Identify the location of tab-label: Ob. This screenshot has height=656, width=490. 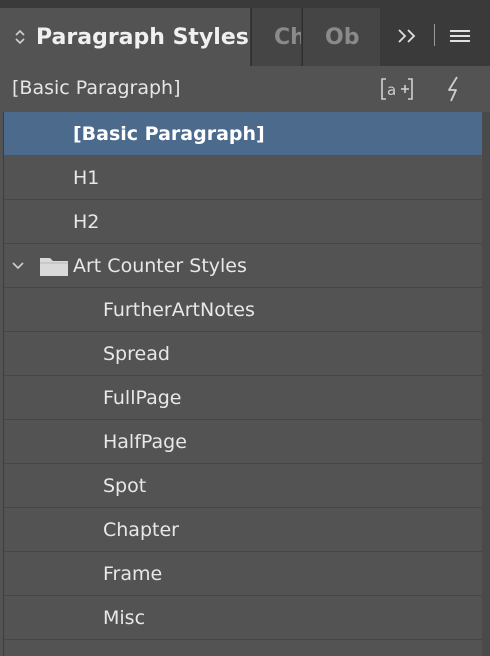
(342, 37).